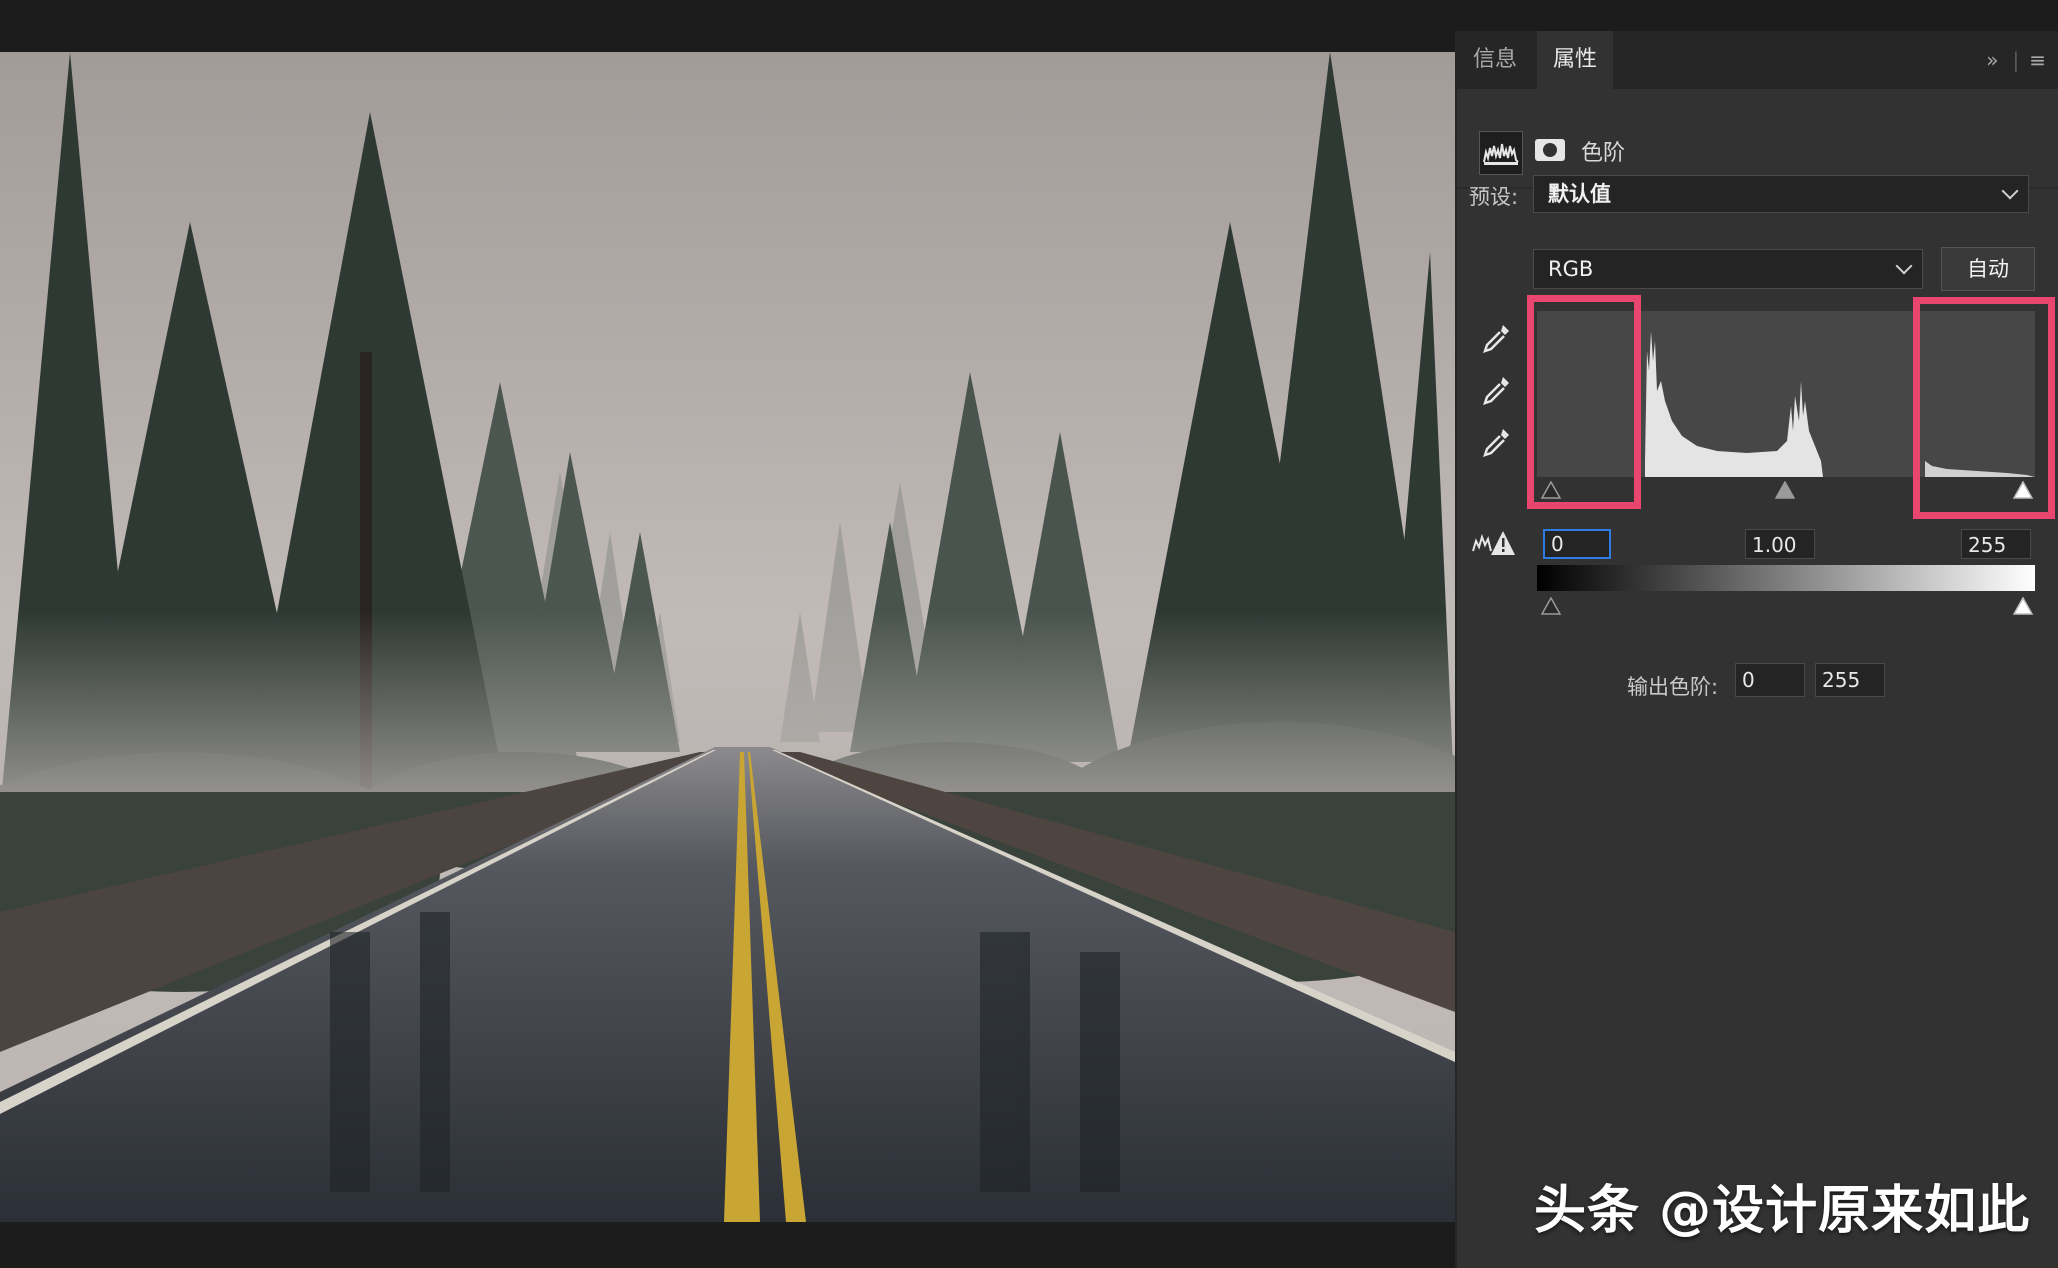 This screenshot has width=2058, height=1268. I want to click on preset-select: 默认值, so click(1781, 194).